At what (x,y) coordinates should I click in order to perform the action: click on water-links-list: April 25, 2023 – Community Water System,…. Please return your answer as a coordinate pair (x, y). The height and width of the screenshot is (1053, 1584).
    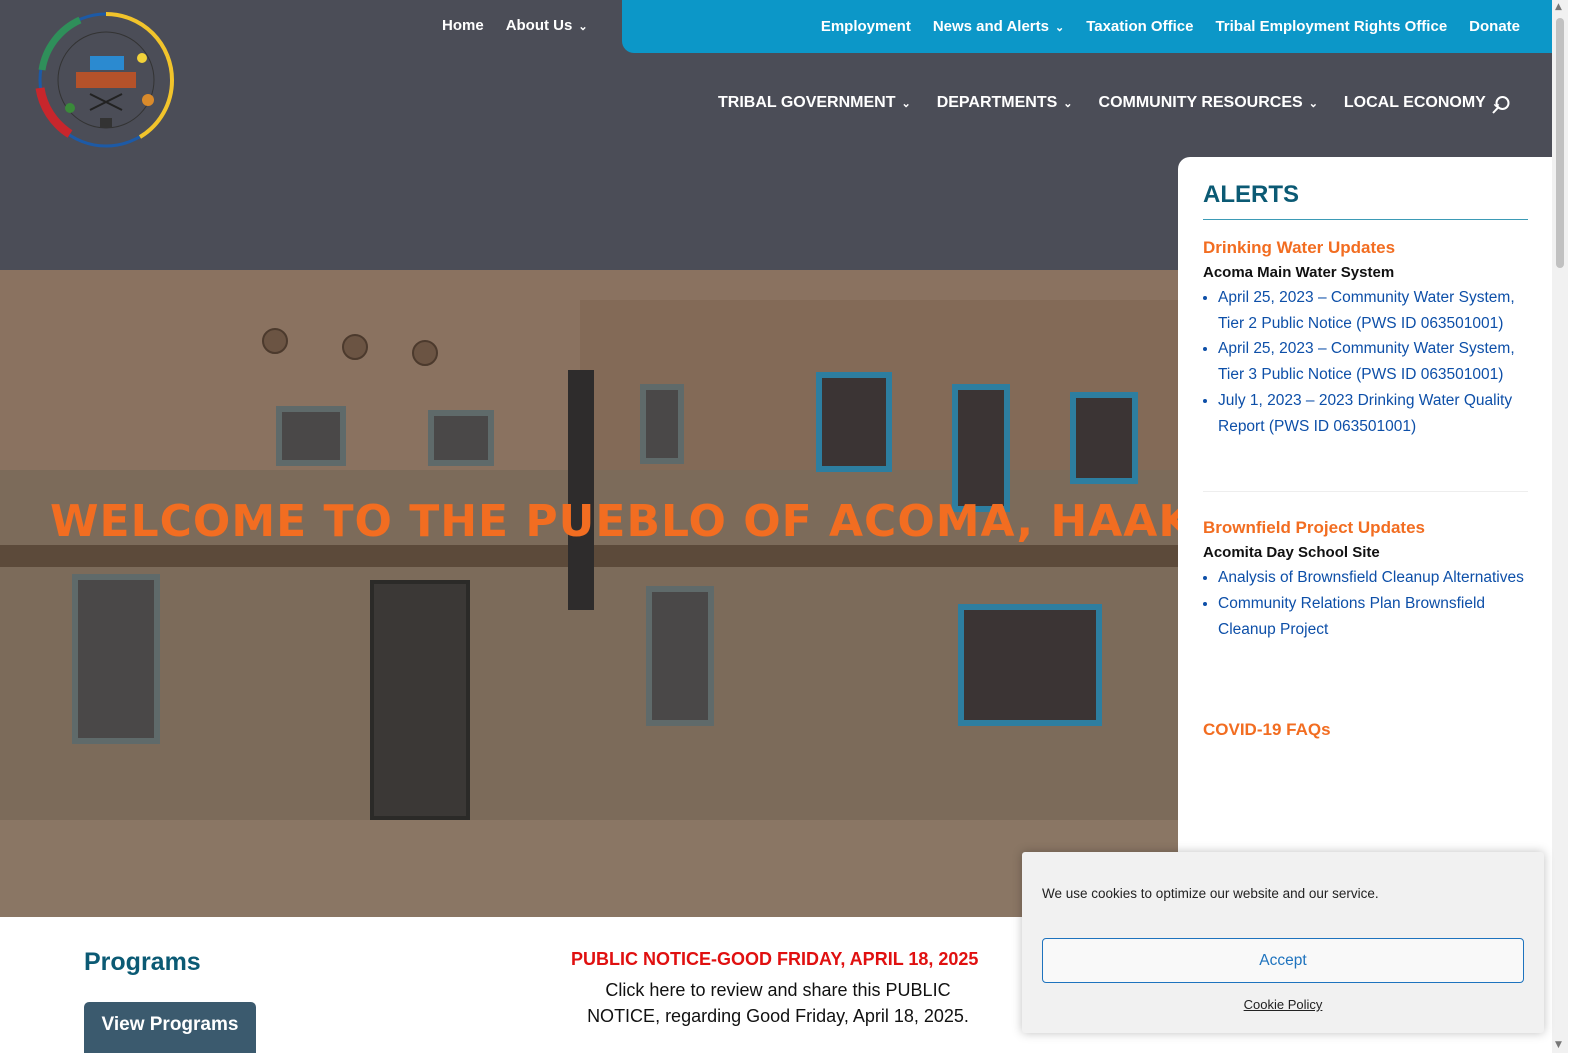
    Looking at the image, I should click on (1365, 362).